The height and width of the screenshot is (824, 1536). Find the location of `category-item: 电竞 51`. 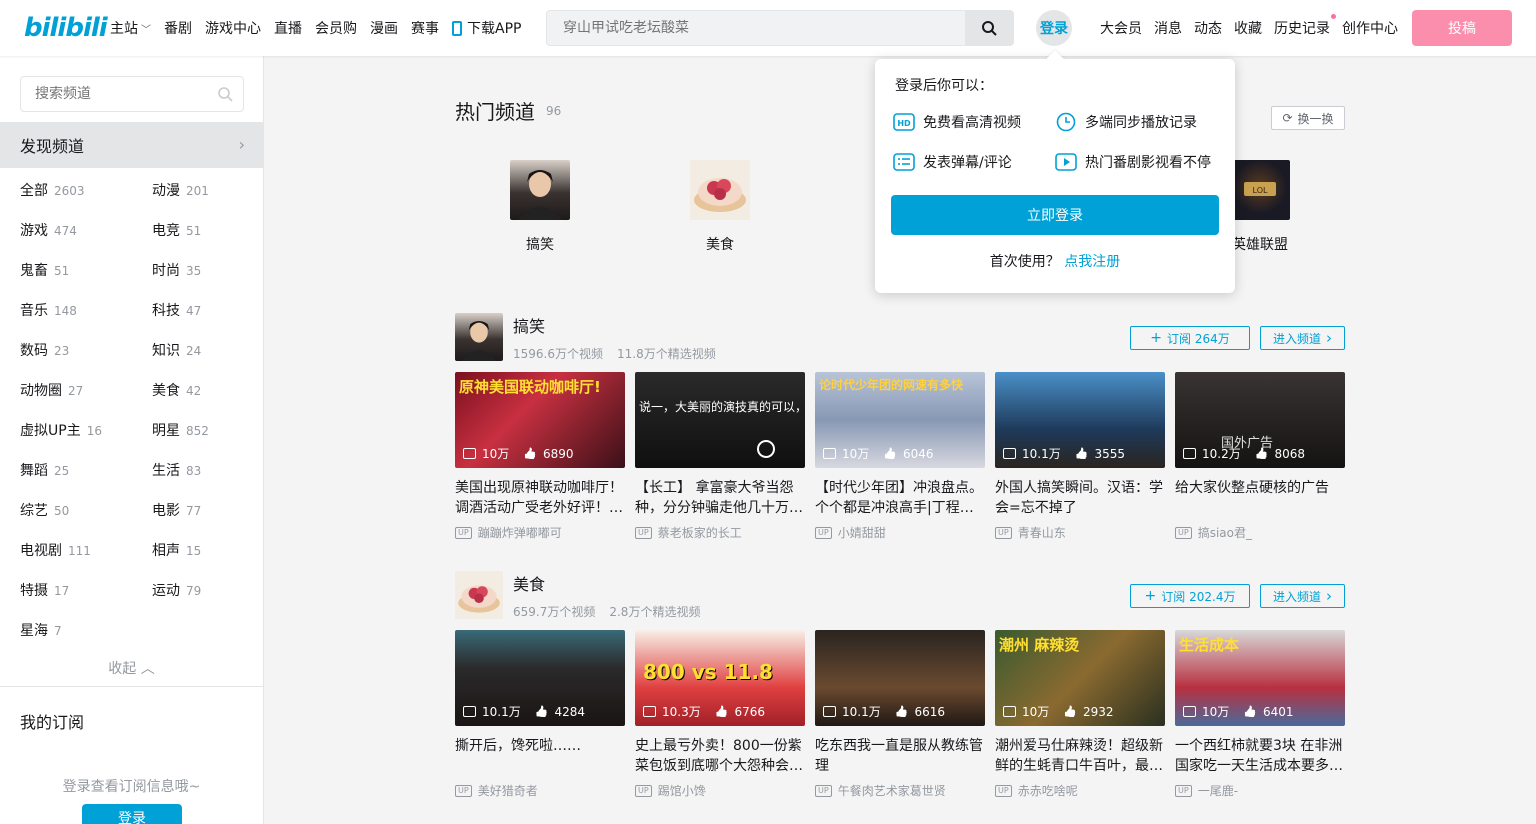

category-item: 电竞 51 is located at coordinates (176, 230).